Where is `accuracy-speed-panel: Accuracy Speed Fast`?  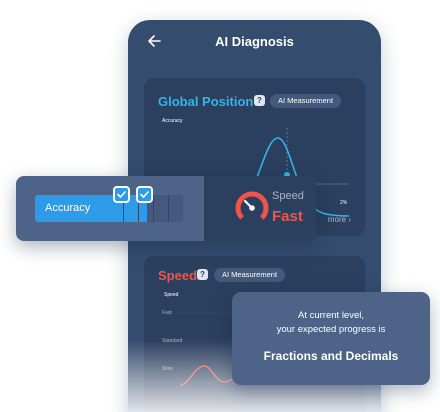 accuracy-speed-panel: Accuracy Speed Fast is located at coordinates (166, 208).